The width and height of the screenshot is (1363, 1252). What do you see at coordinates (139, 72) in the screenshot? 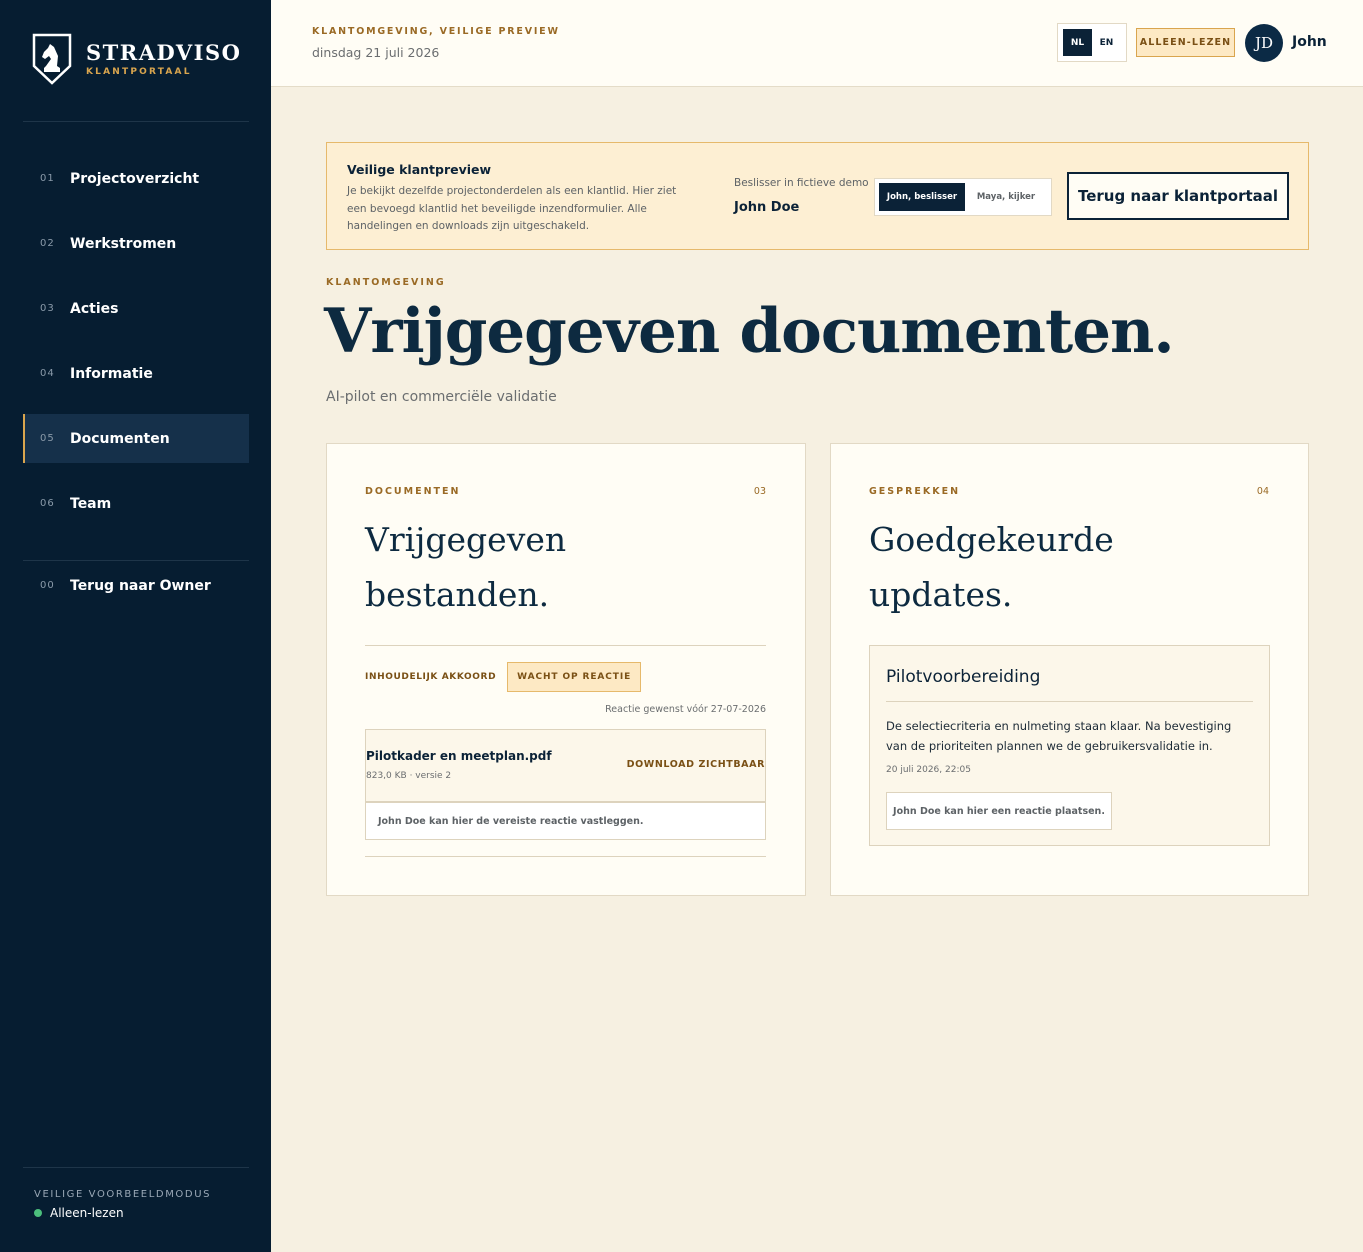
I see `brand-subtitle: KLANTPORTAAL` at bounding box center [139, 72].